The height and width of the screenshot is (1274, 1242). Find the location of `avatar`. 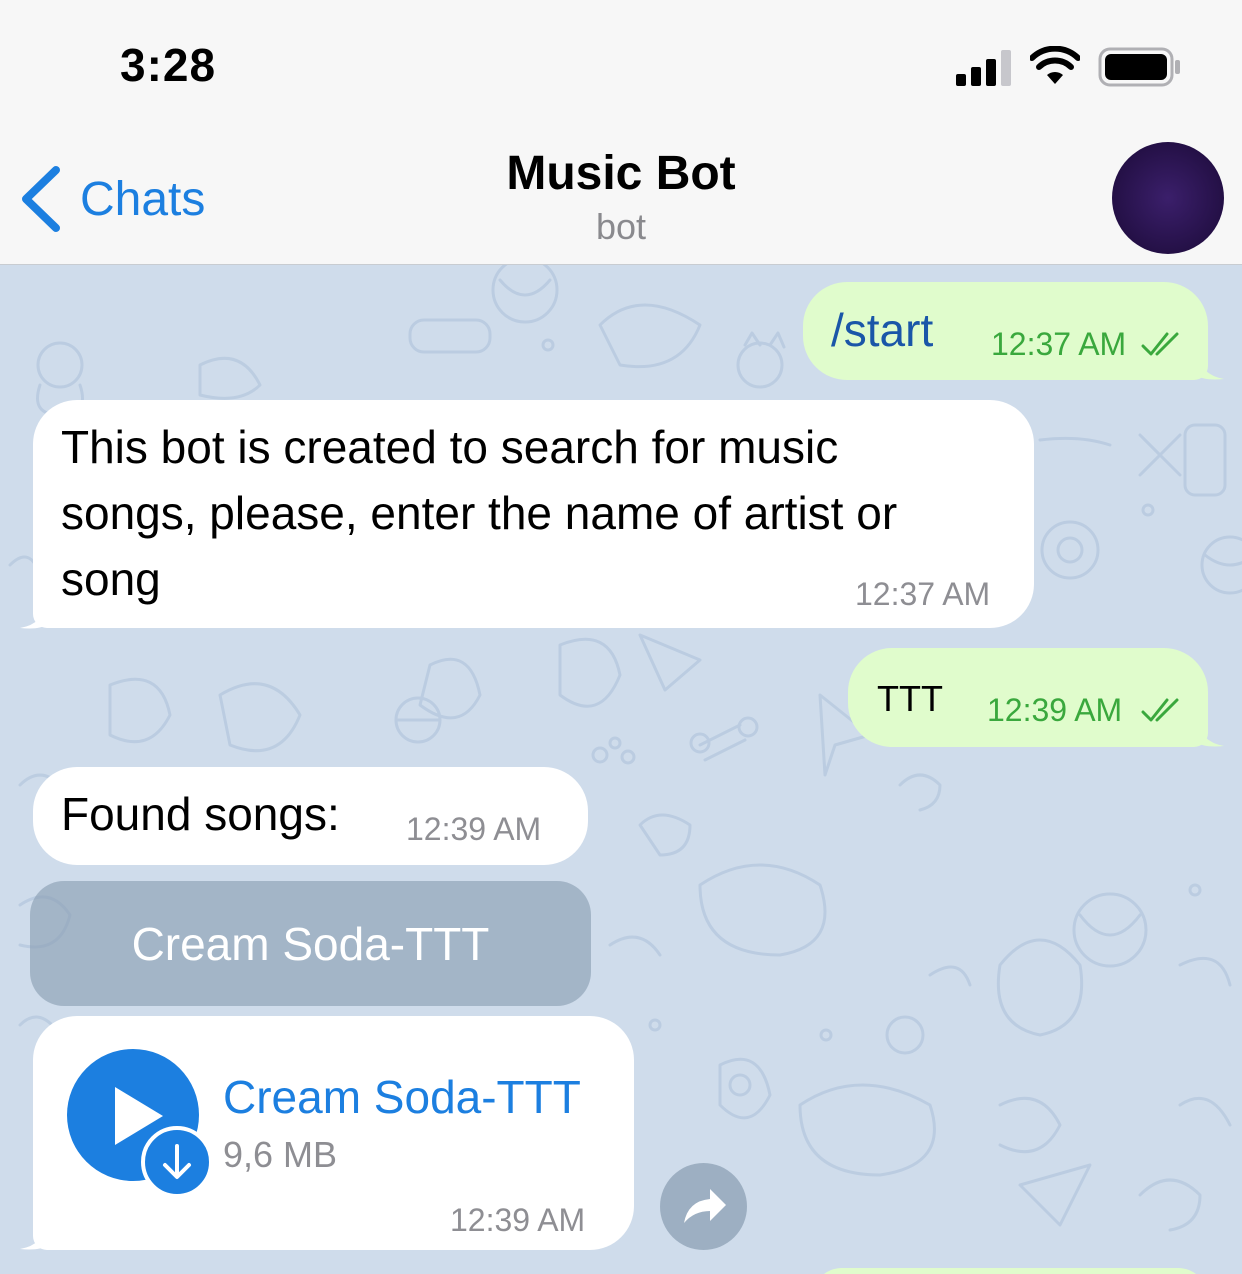

avatar is located at coordinates (1168, 198).